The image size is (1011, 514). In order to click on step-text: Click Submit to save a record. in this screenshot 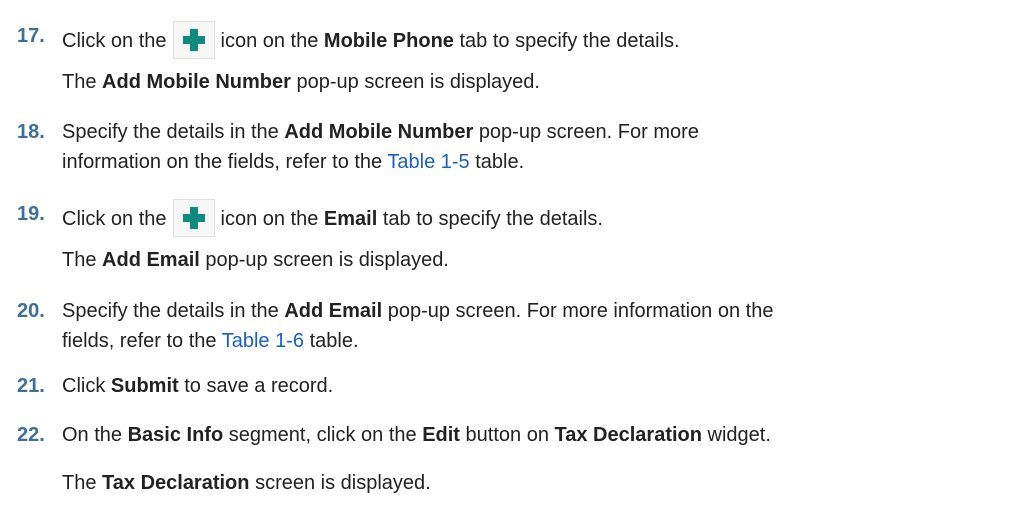, I will do `click(198, 386)`.